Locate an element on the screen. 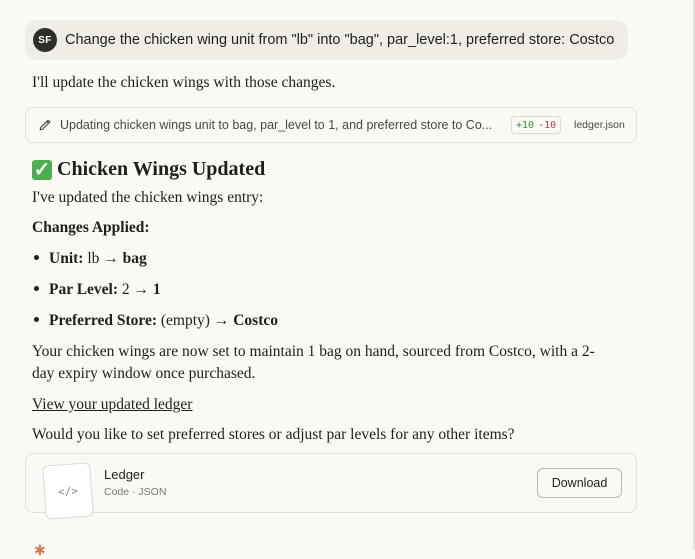 Image resolution: width=695 pixels, height=559 pixels. tool-call-file: ledger.json is located at coordinates (599, 125).